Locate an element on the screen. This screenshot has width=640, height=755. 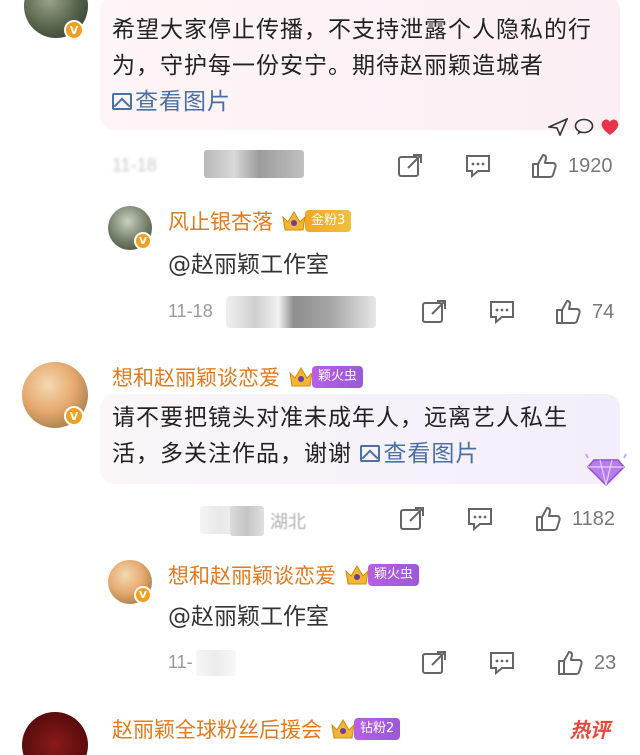
comment-location: 湖北 is located at coordinates (288, 522).